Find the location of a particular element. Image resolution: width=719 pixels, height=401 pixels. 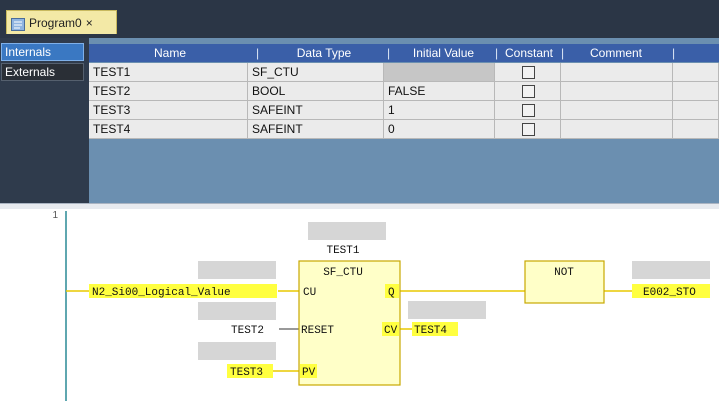

column-header-constant: Constant is located at coordinates (529, 53).